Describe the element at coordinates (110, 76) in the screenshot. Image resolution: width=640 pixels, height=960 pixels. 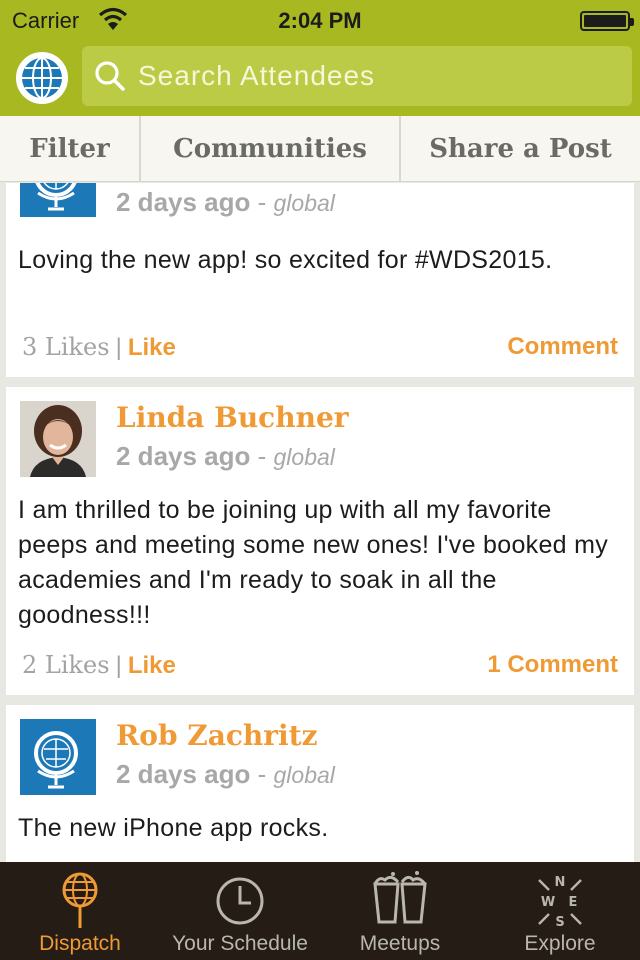
I see `search-icon` at that location.